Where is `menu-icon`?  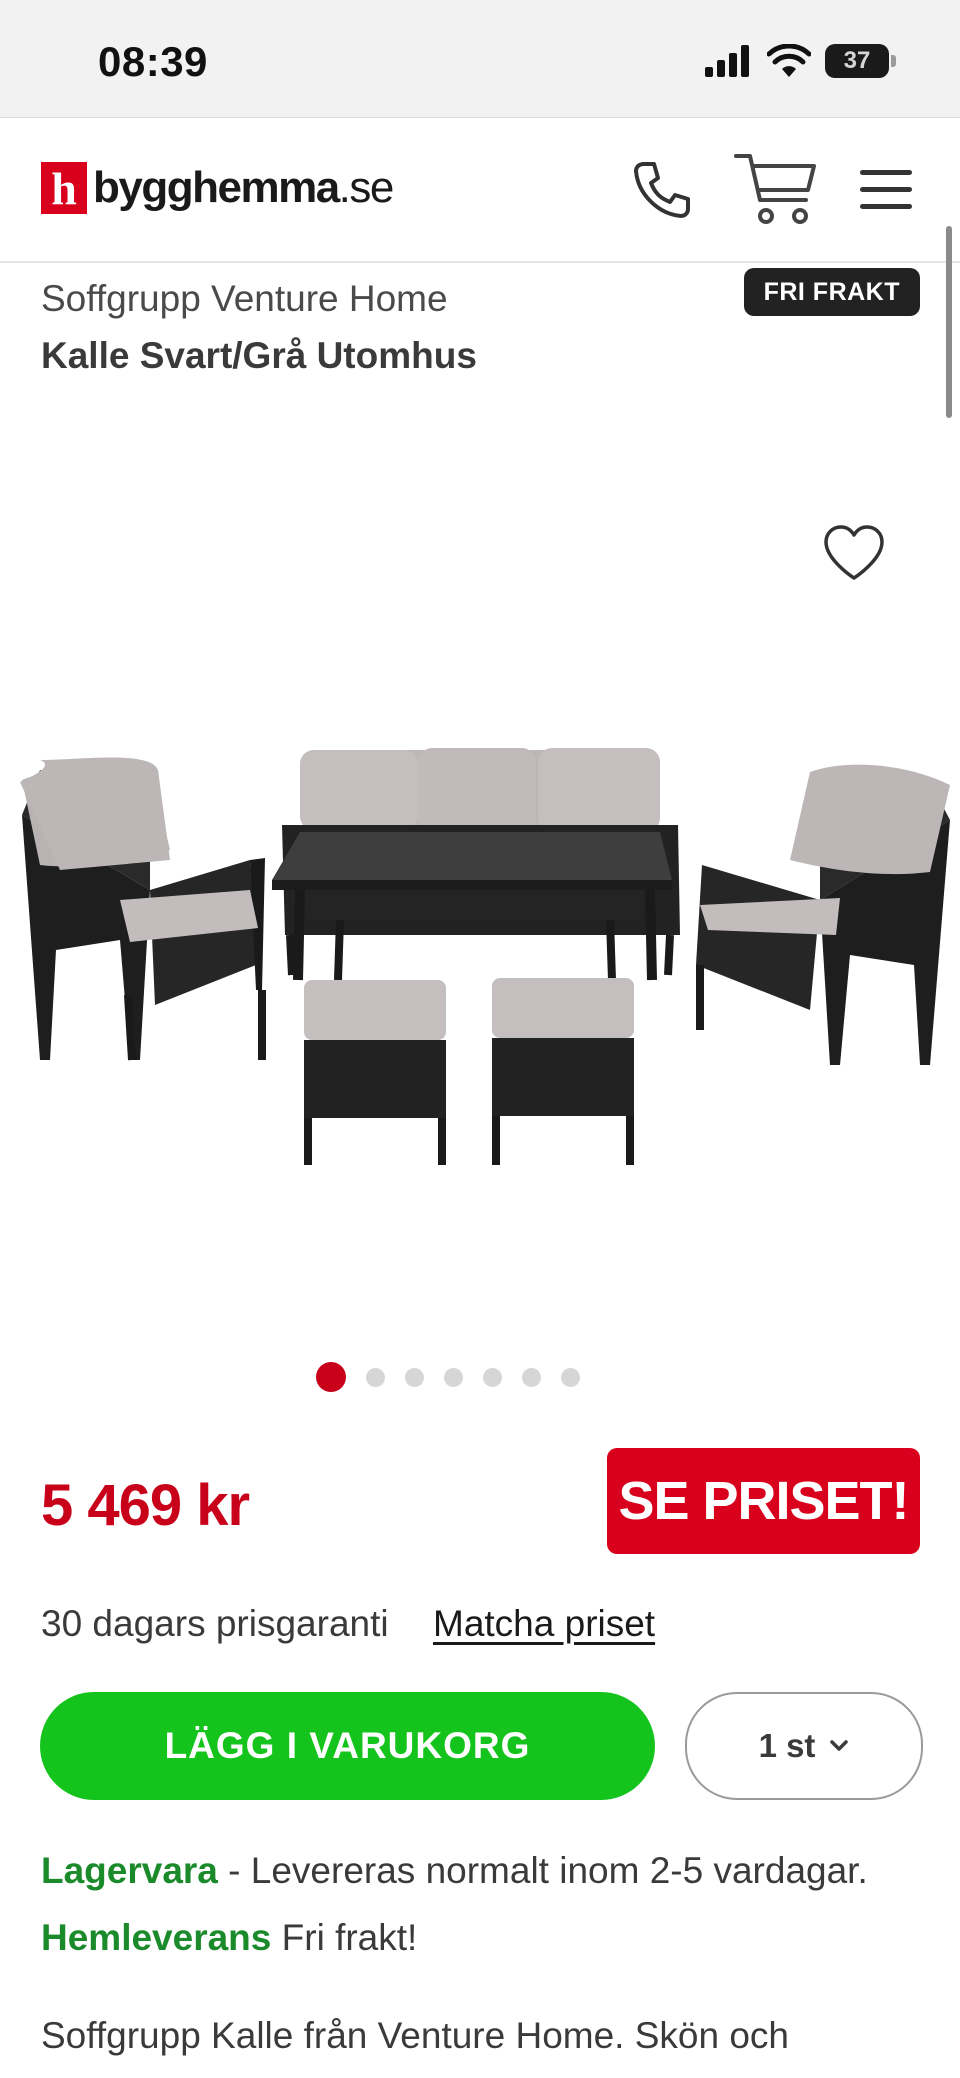 menu-icon is located at coordinates (886, 189).